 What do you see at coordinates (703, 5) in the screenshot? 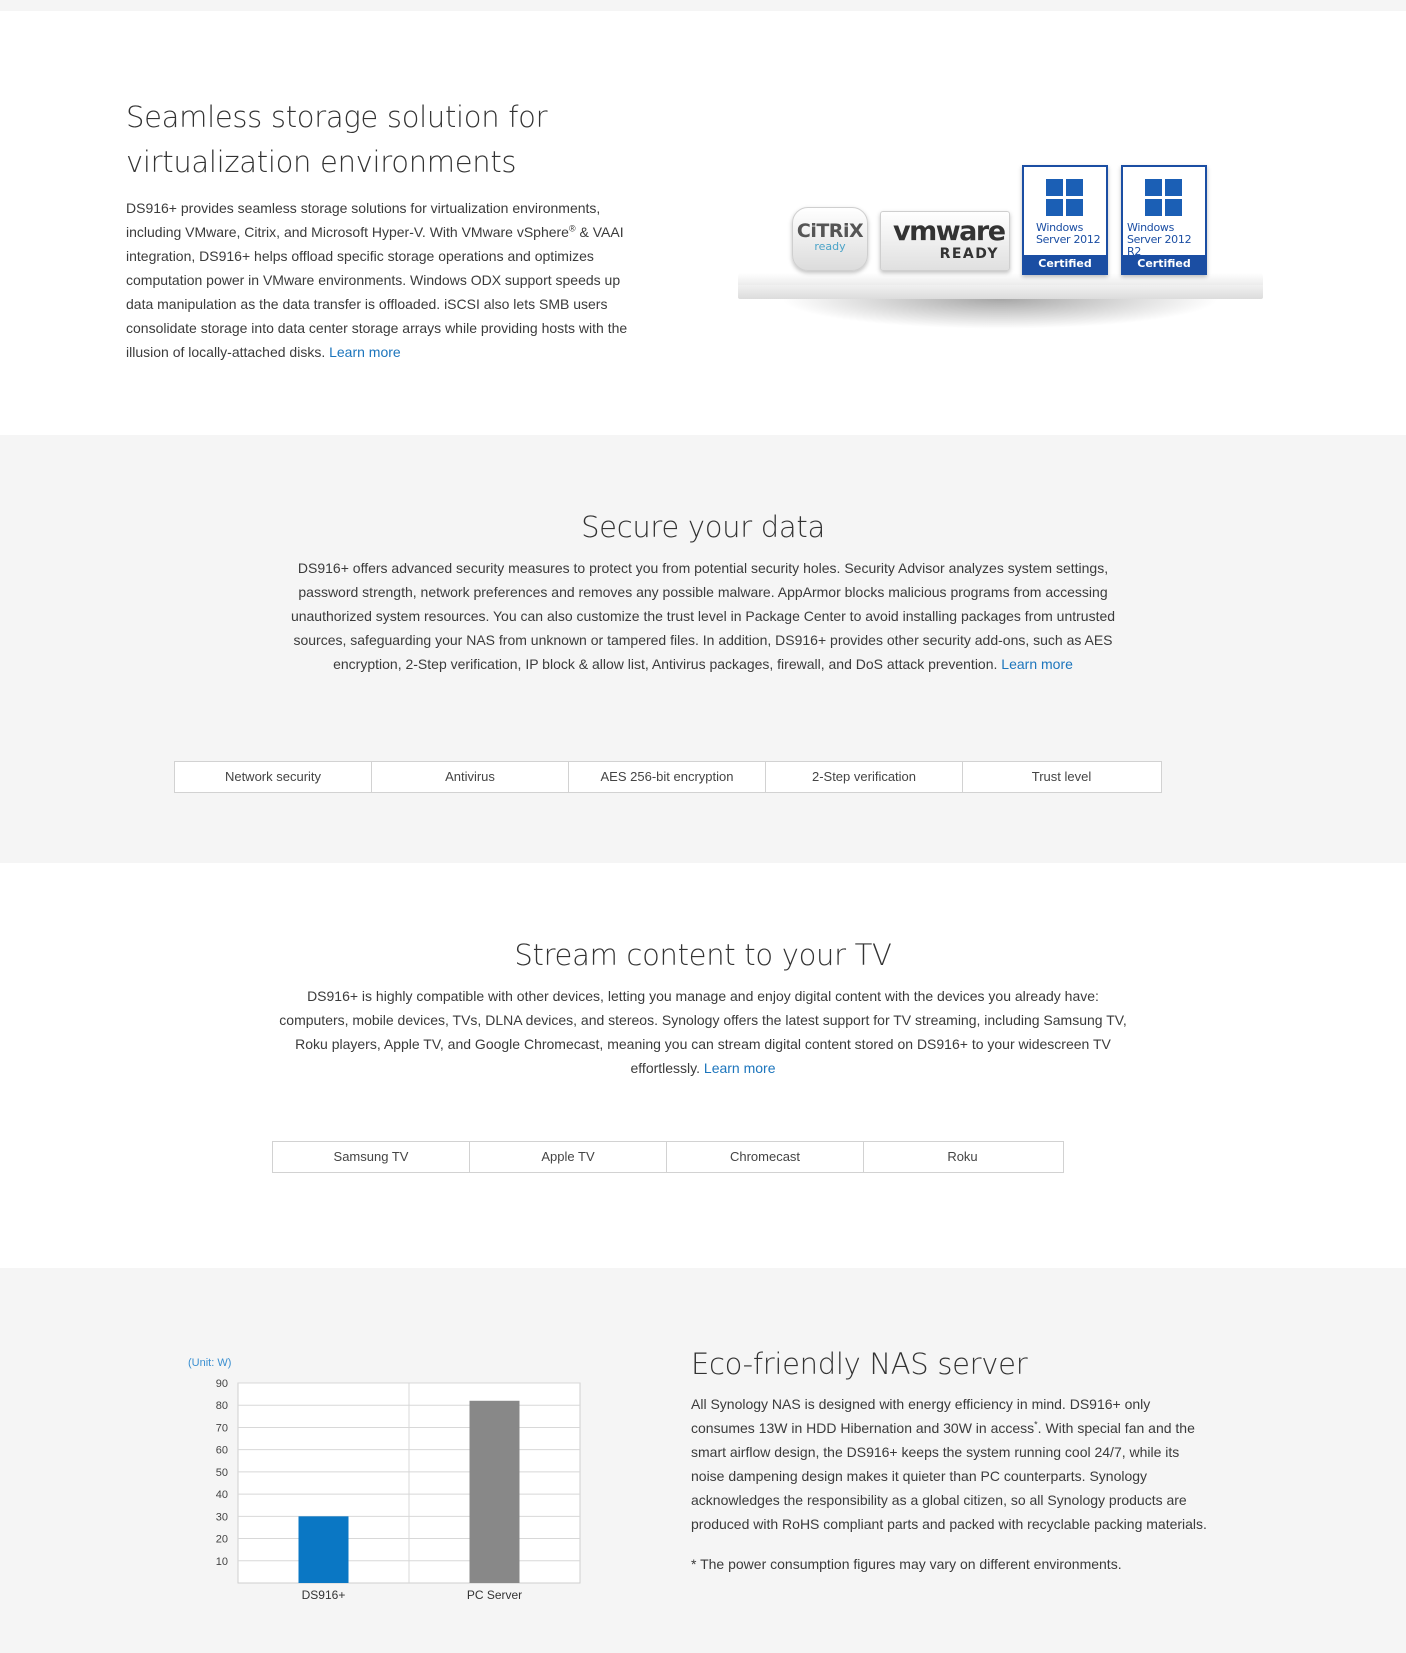
I see `top-strip` at bounding box center [703, 5].